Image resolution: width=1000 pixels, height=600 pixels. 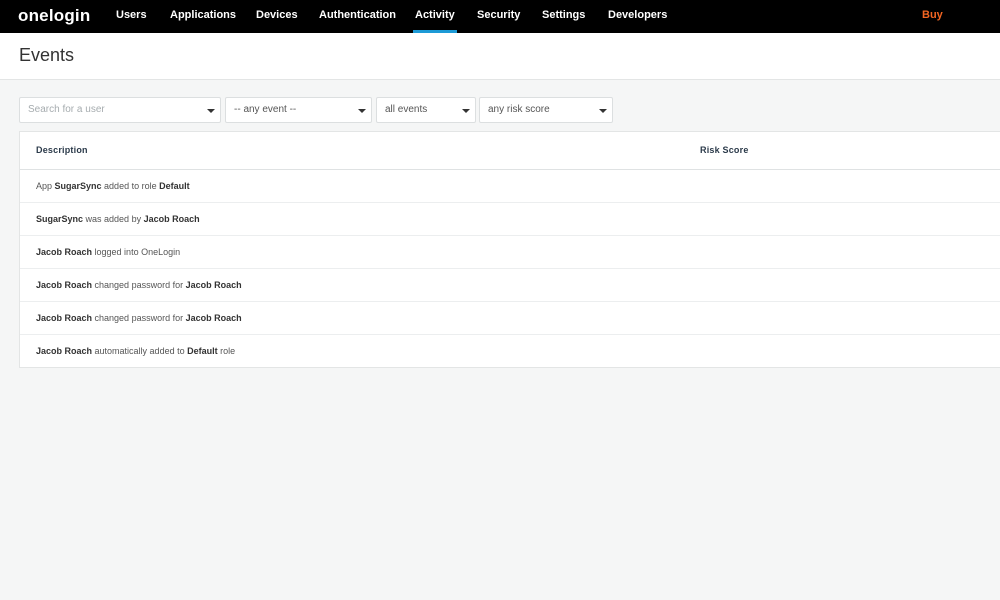 What do you see at coordinates (120, 110) in the screenshot?
I see `user-search-input: Search for a user` at bounding box center [120, 110].